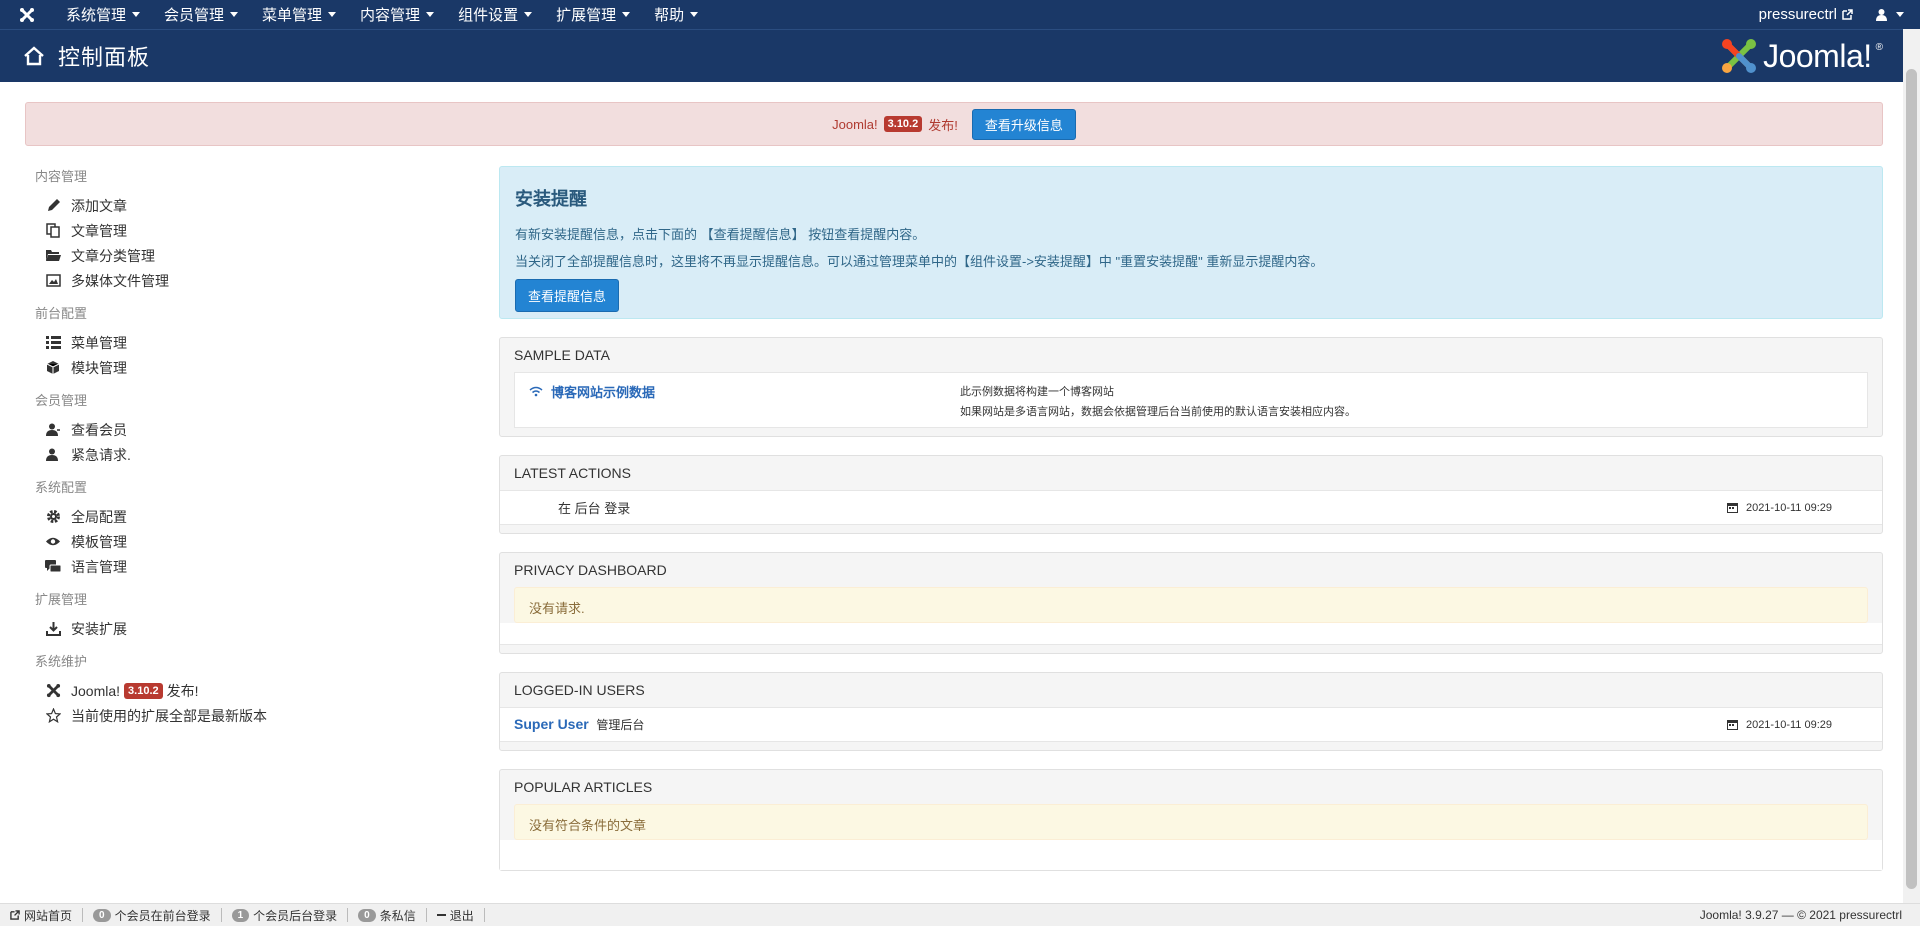  Describe the element at coordinates (61, 661) in the screenshot. I see `sidebar-heading: 系统维护` at that location.